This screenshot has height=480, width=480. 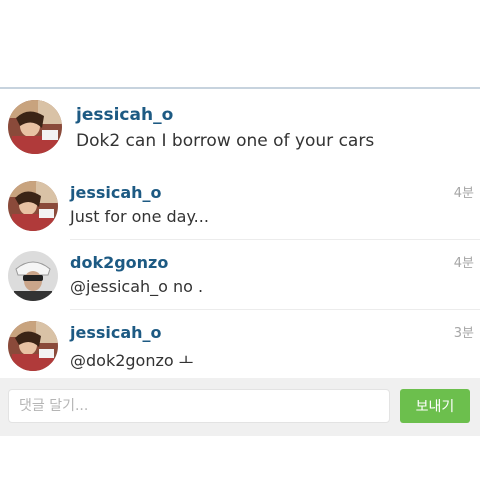 I want to click on comment-item: dok2gonzo @jessicah_o no . 4분, so click(x=240, y=276).